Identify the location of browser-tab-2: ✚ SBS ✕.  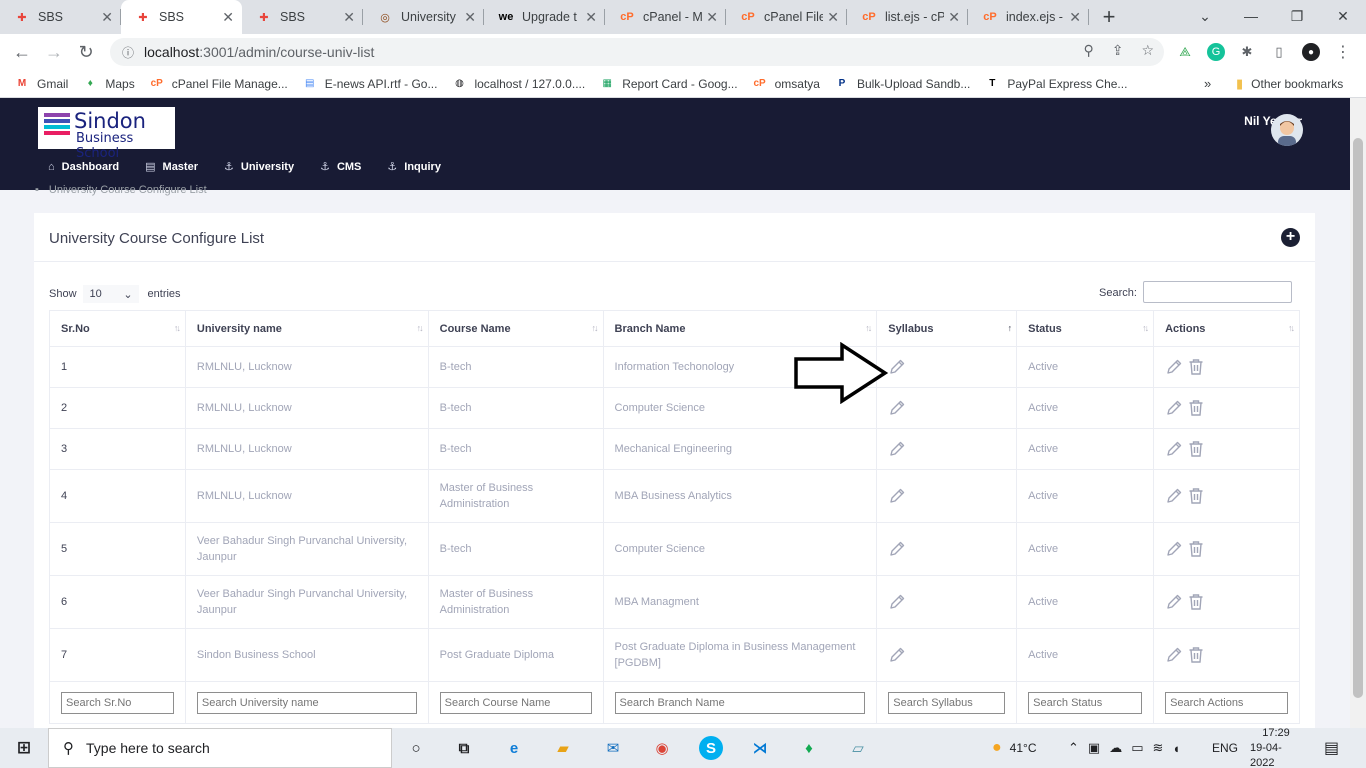
(181, 17).